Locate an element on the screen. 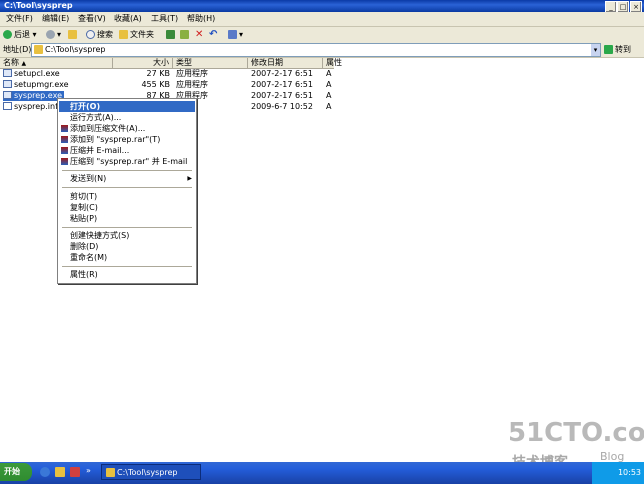  column-size: 大小 is located at coordinates (143, 63).